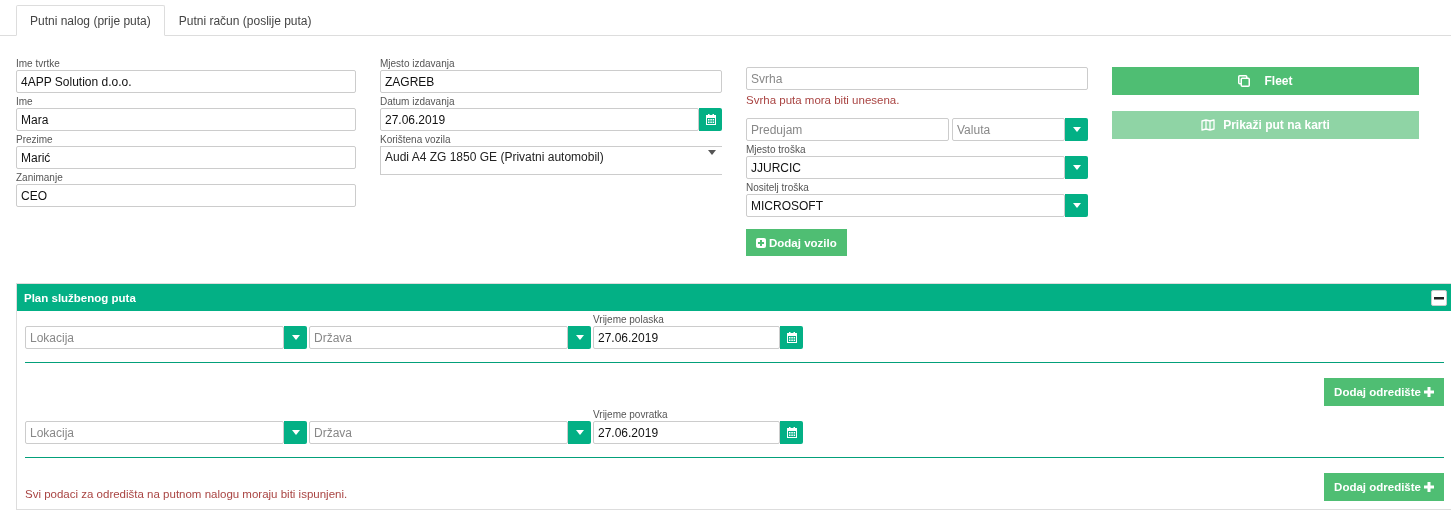 The image size is (1451, 528). What do you see at coordinates (917, 78) in the screenshot?
I see `input-field: Svrha` at bounding box center [917, 78].